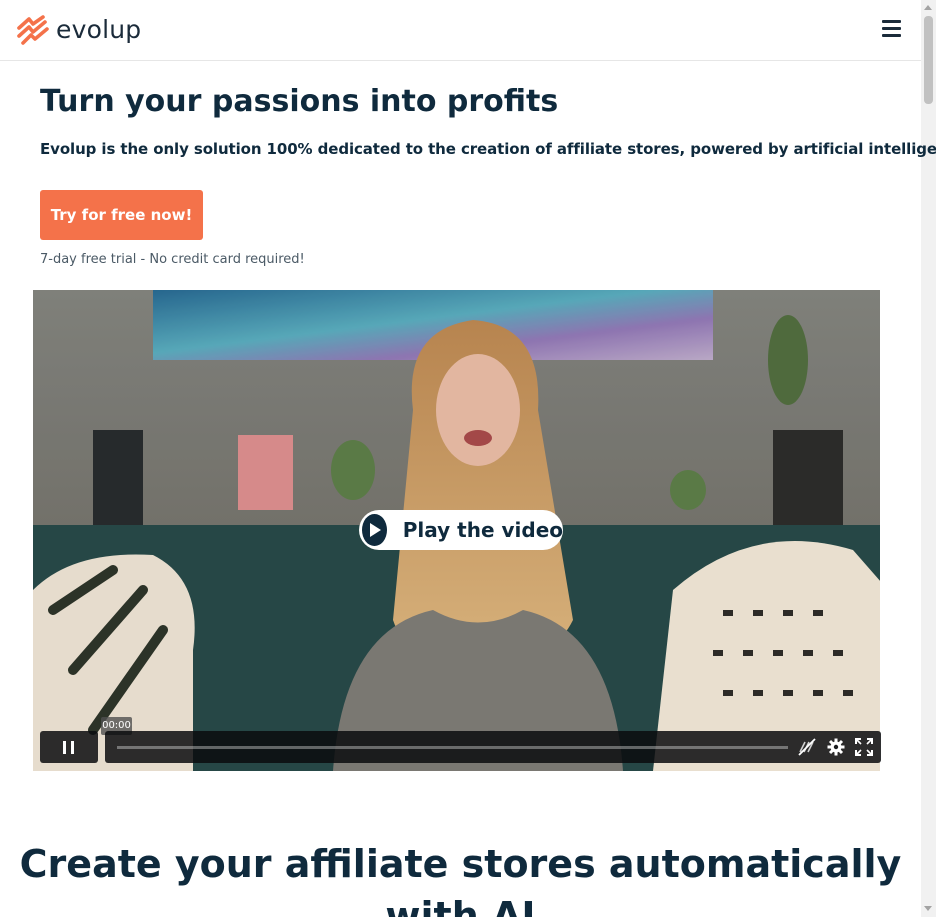  Describe the element at coordinates (864, 747) in the screenshot. I see `fullscreen-icon` at that location.